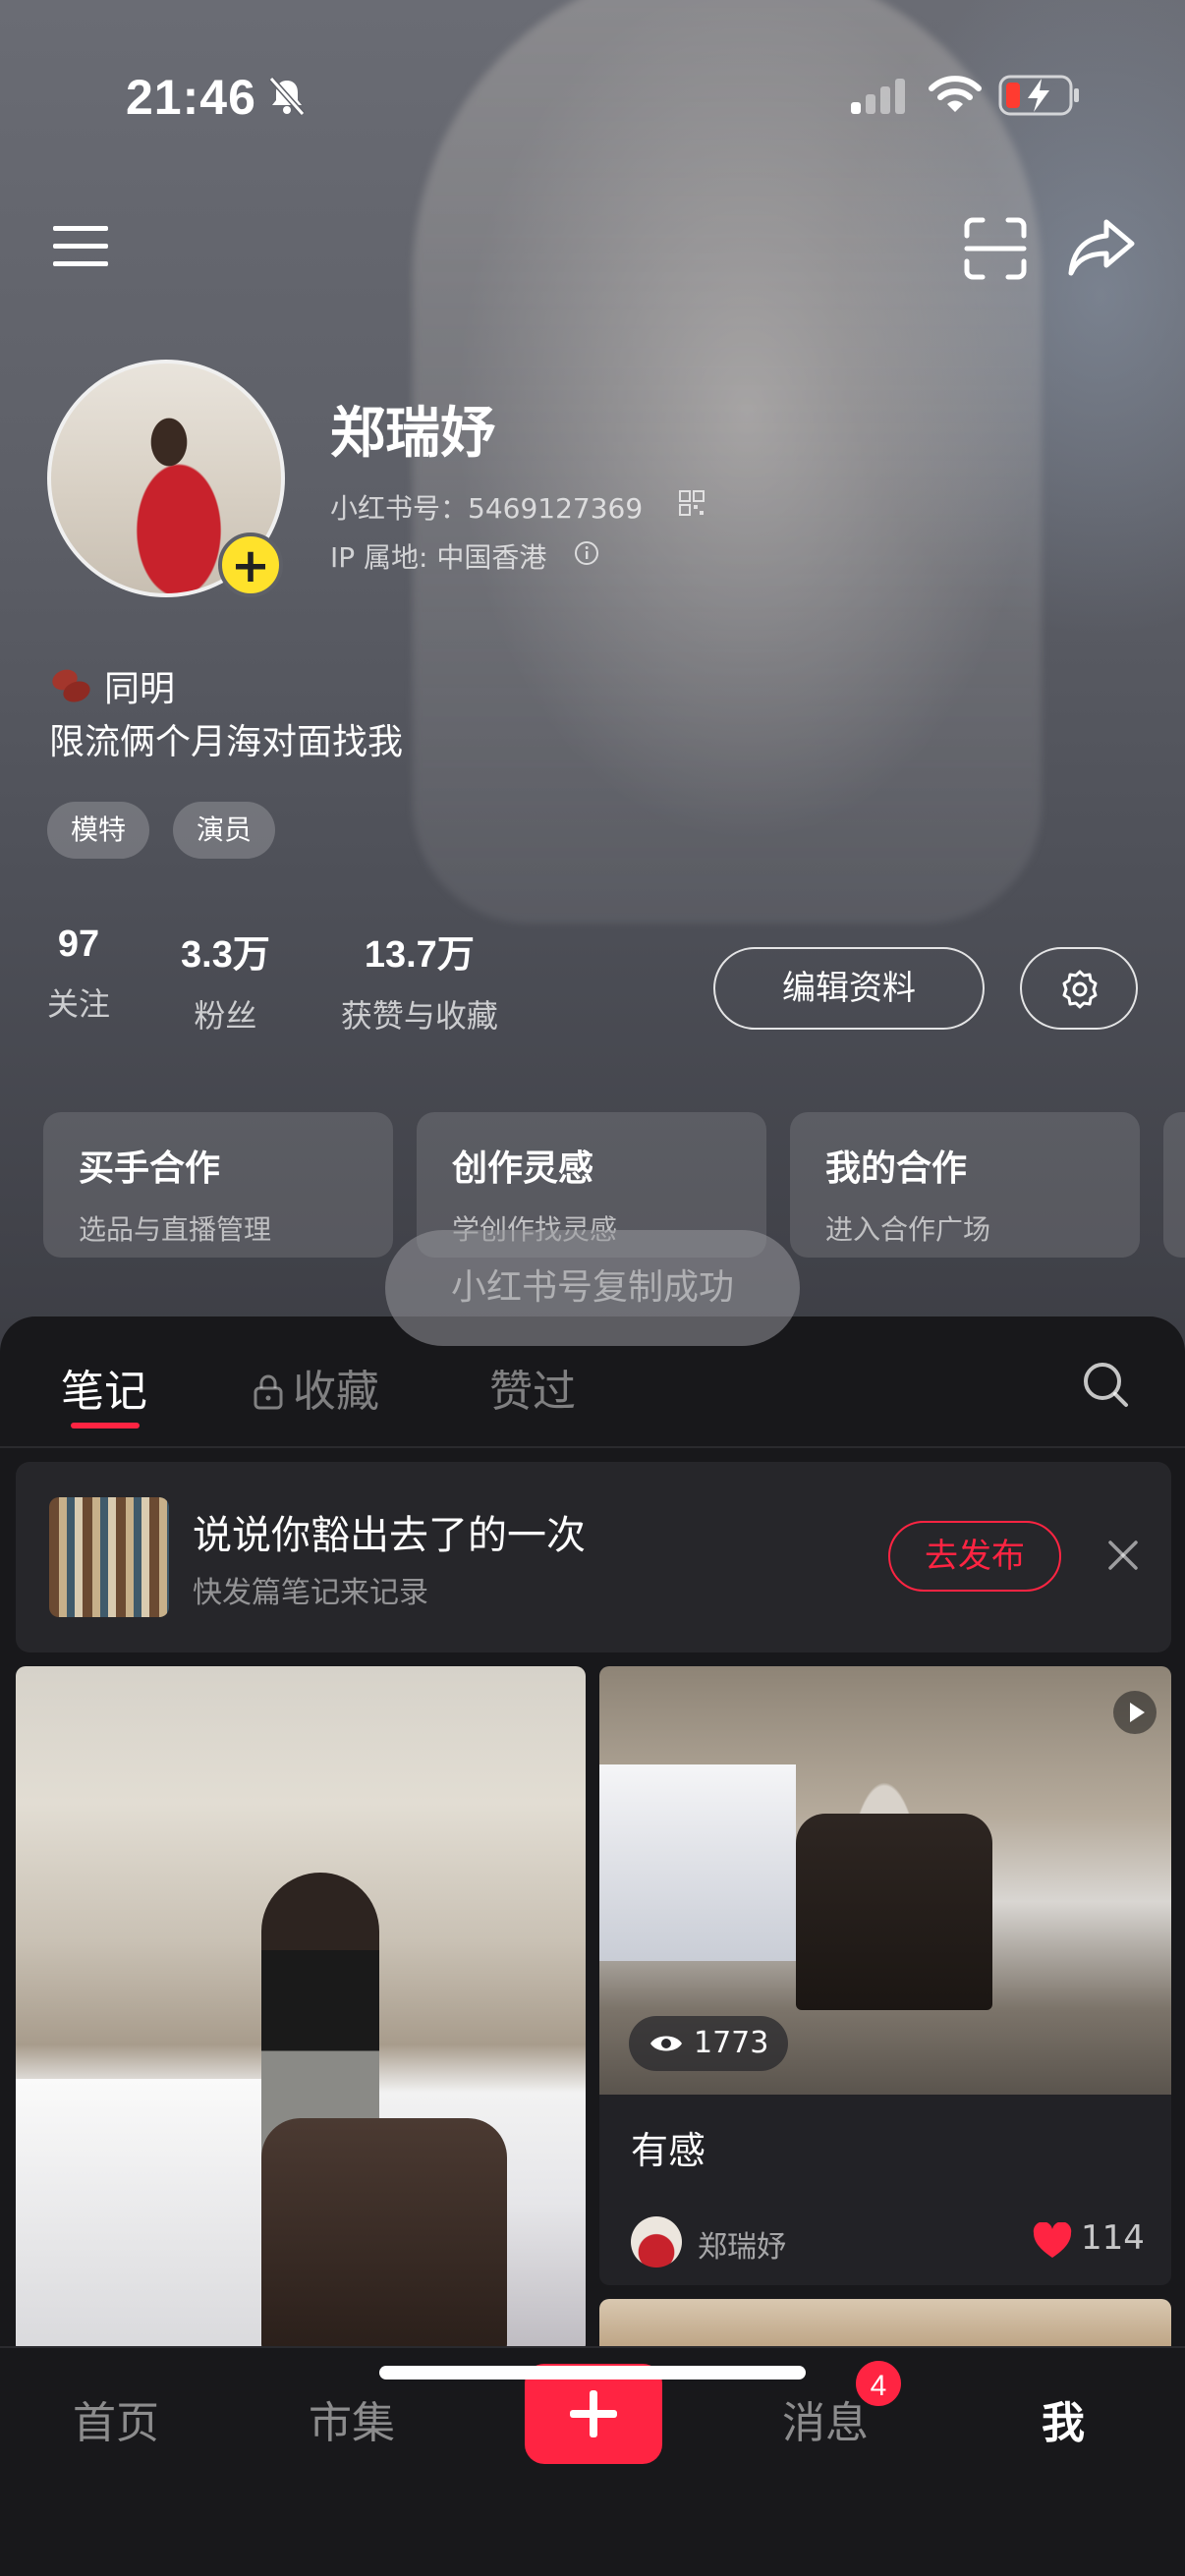 The image size is (1185, 2576). I want to click on school-line: 同明, so click(112, 685).